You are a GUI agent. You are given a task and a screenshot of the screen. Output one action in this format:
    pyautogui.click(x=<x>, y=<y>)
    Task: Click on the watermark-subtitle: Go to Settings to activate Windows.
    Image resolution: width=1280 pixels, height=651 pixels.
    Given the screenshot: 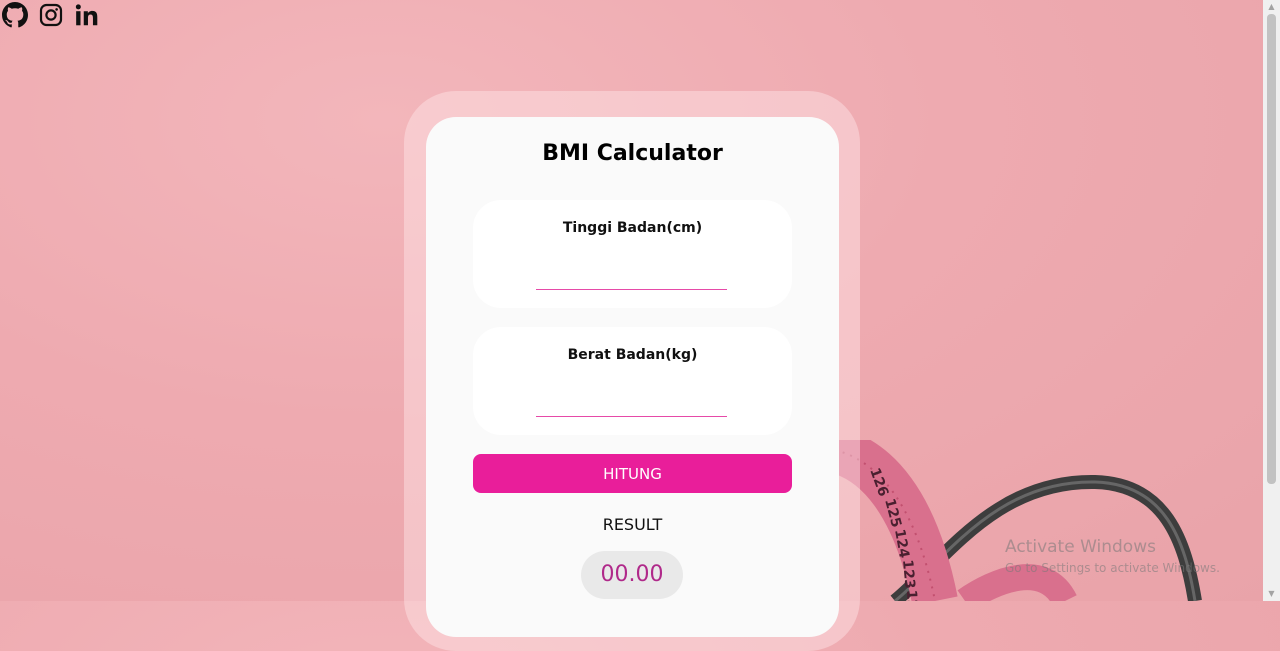 What is the action you would take?
    pyautogui.click(x=1112, y=568)
    